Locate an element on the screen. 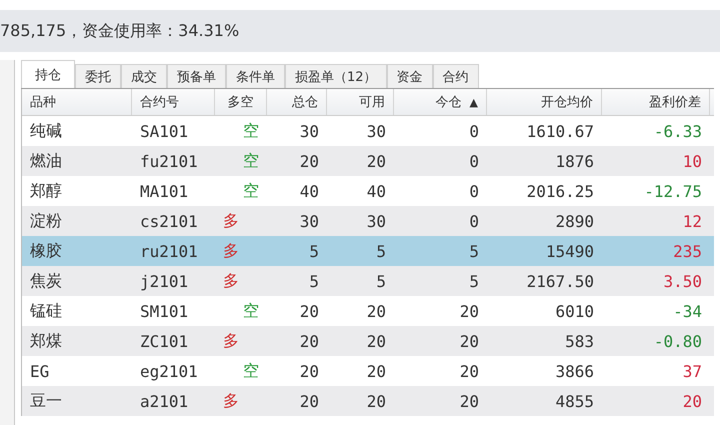  column-header: 今仓 ▲ is located at coordinates (440, 102).